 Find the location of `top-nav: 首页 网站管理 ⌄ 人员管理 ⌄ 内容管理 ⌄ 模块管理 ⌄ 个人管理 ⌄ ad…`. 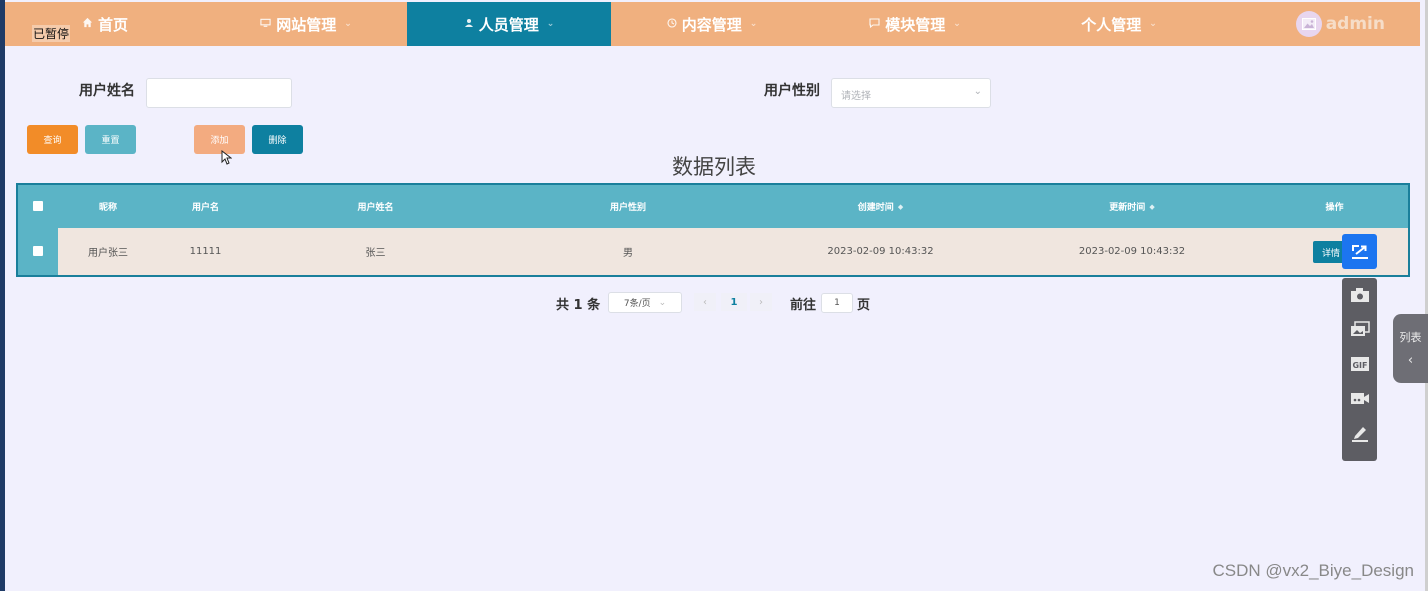

top-nav: 首页 网站管理 ⌄ 人员管理 ⌄ 内容管理 ⌄ 模块管理 ⌄ 个人管理 ⌄ ad… is located at coordinates (712, 24).